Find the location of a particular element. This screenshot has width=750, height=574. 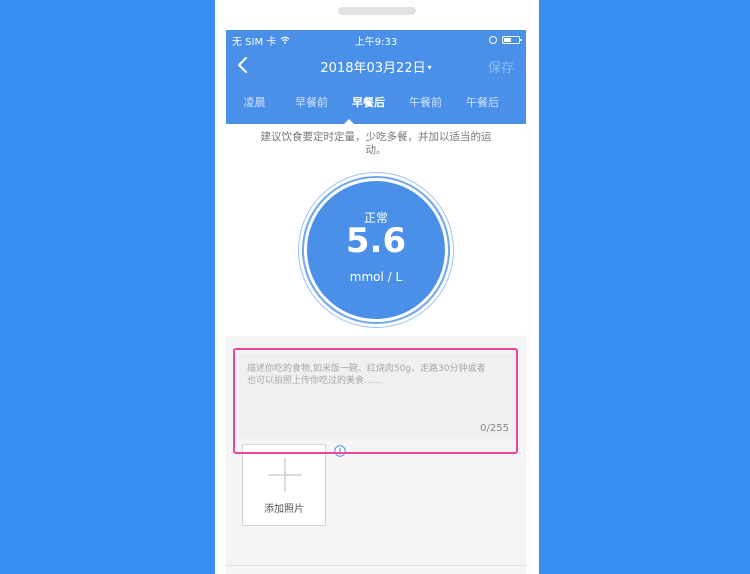

nav-bar: 2018年03月22日 ▾ 保存 is located at coordinates (376, 65).